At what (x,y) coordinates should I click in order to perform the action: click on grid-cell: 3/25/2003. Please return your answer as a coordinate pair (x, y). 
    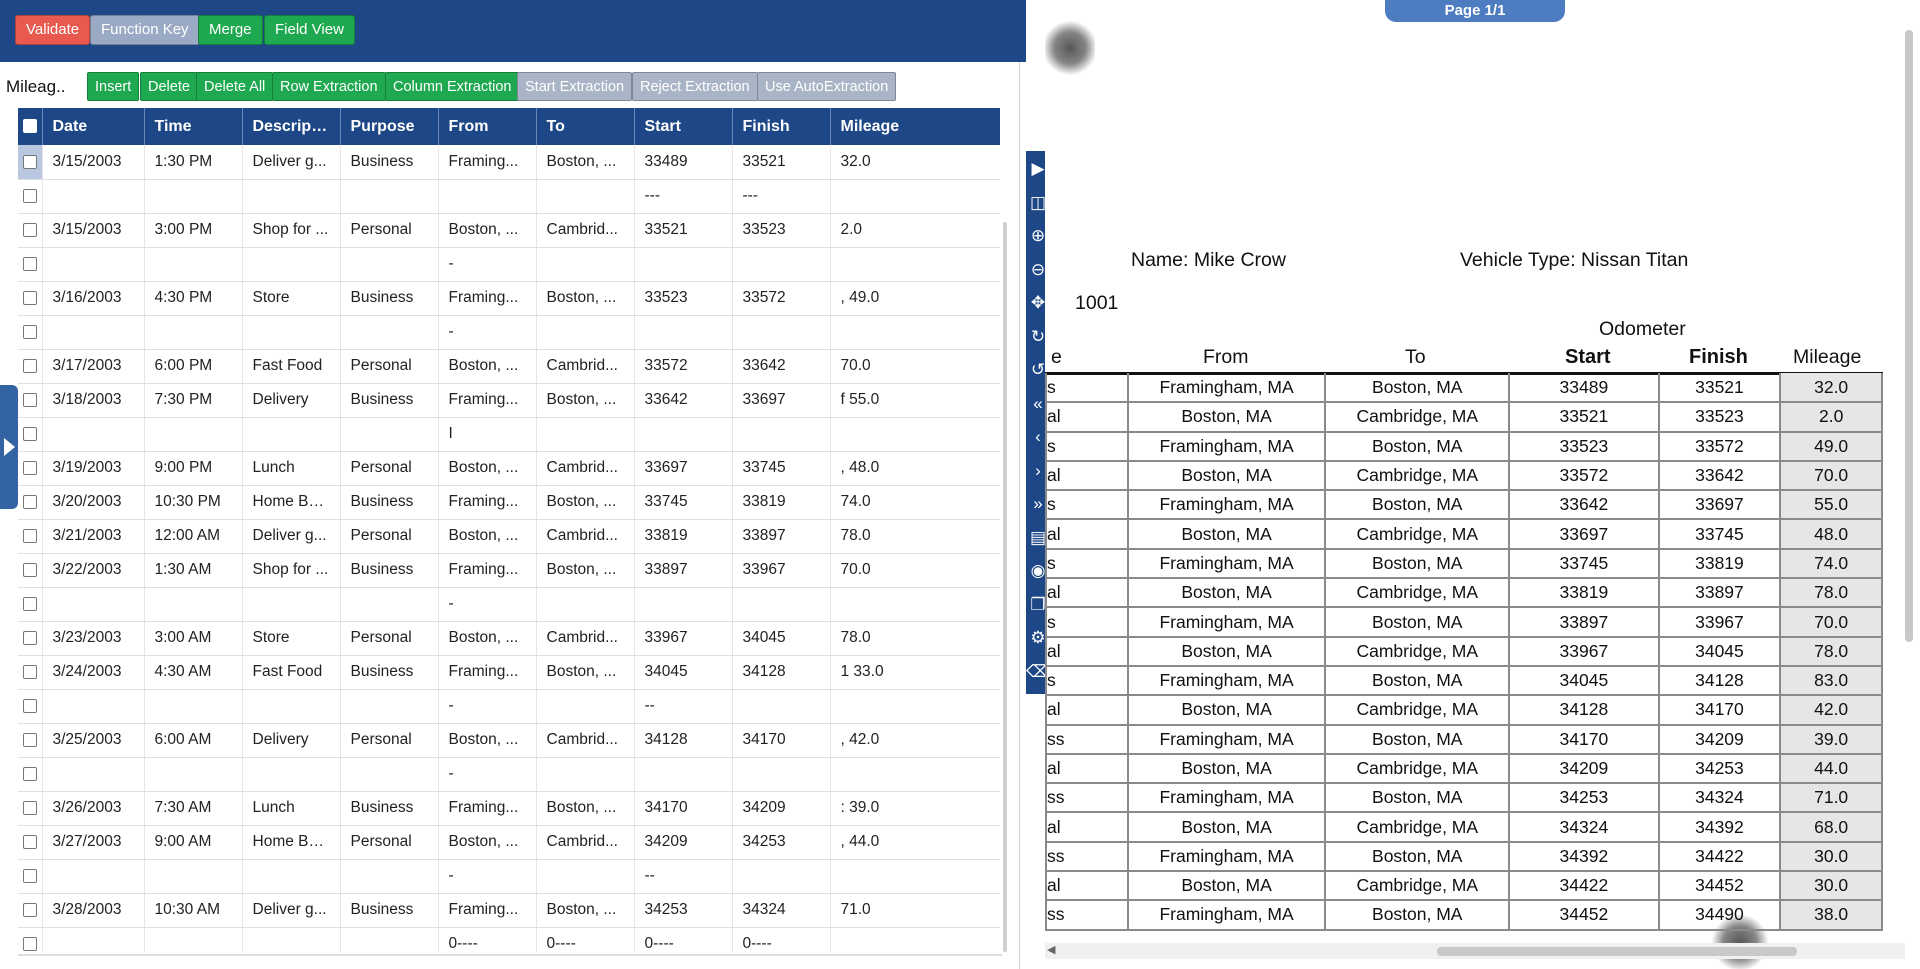
    Looking at the image, I should click on (93, 740).